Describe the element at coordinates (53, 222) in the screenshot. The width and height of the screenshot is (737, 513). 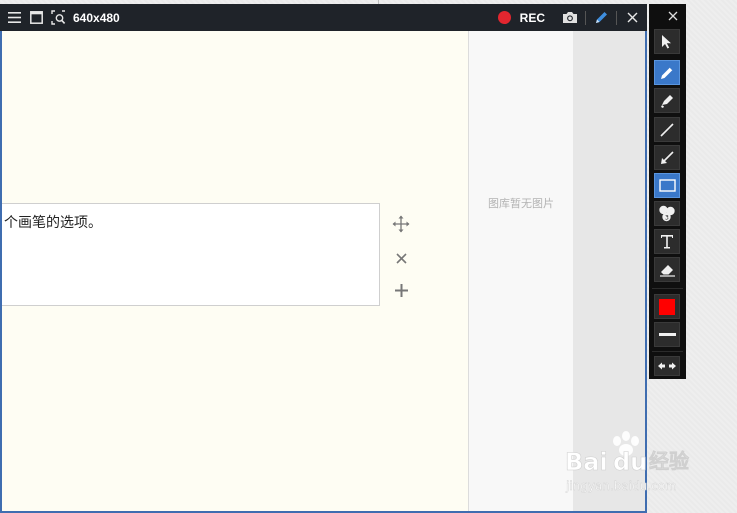
I see `text-box-content: 个画笔的选项。` at that location.